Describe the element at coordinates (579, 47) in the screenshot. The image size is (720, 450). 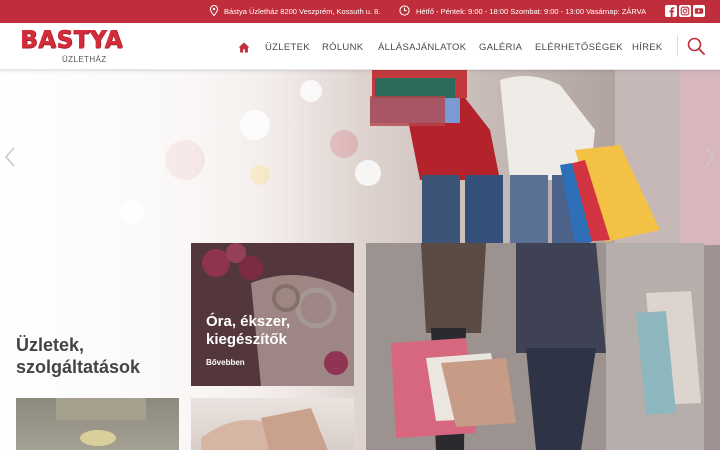
I see `nav-item-elerhetosegek: ELÉRHETŐSÉGEK` at that location.